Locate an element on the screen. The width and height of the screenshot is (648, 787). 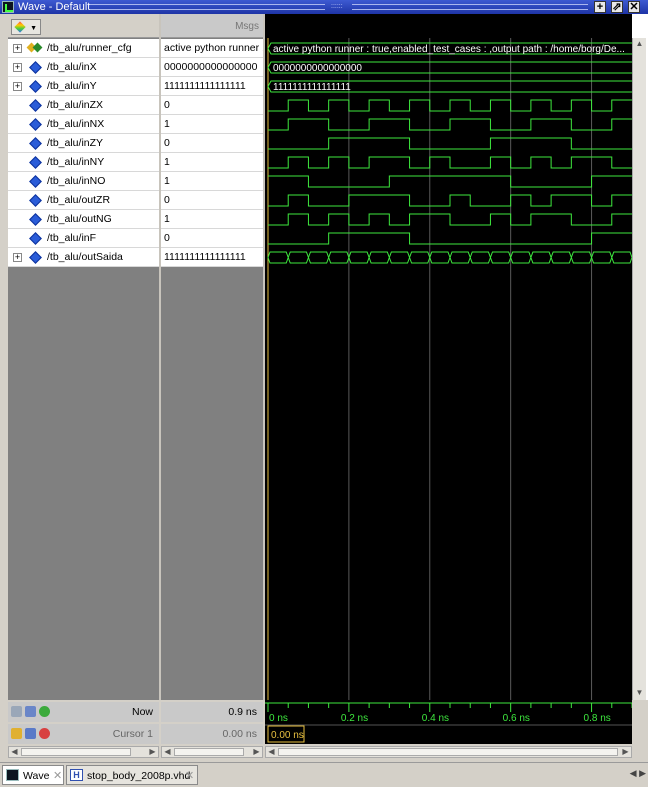
time-ruler-canvas: 0 ns 0.2 ns 0.4 ns 0.6 ns 0.8 ns 0.00 ns is located at coordinates (449, 722).